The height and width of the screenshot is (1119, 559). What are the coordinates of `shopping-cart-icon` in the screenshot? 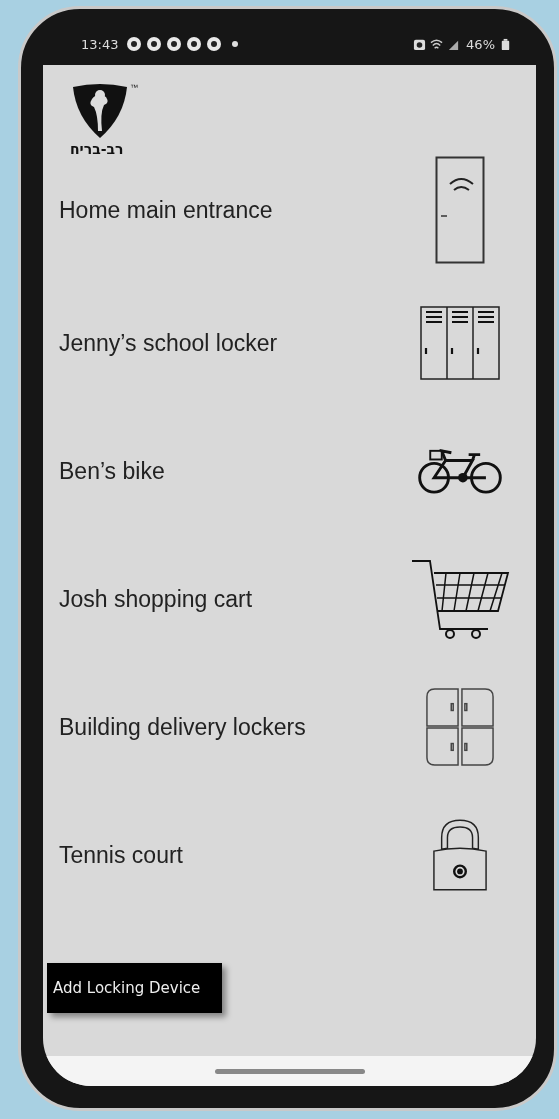 It's located at (460, 599).